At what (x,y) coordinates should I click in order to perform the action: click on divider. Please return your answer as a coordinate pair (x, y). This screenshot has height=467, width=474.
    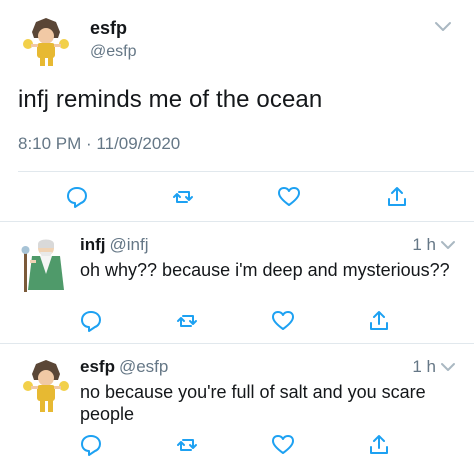
    Looking at the image, I should click on (246, 171).